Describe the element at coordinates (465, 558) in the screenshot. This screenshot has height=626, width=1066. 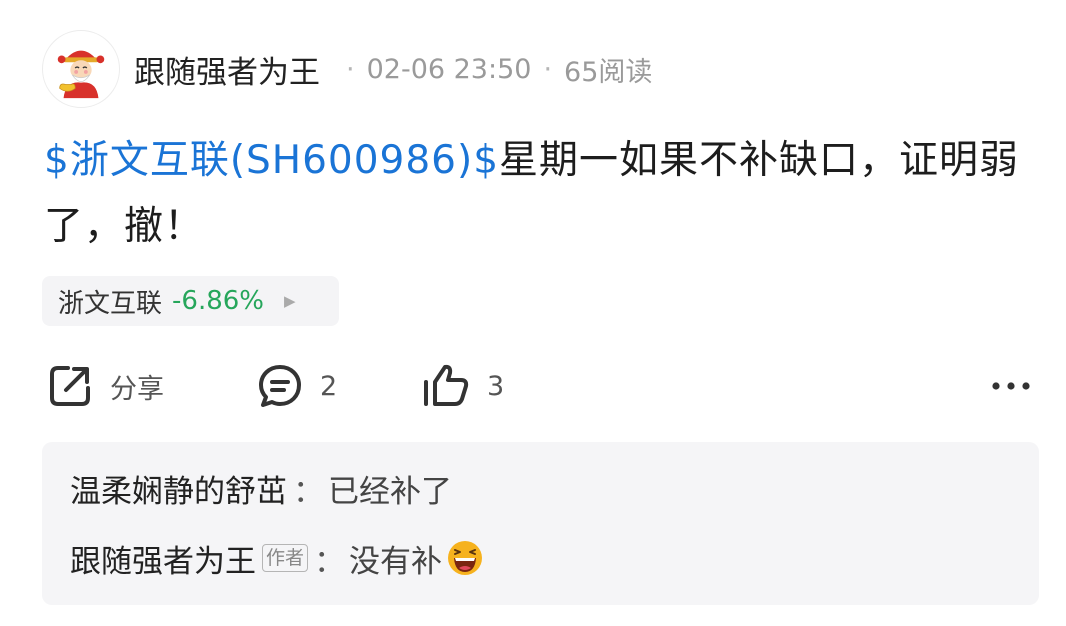
I see `laughing-emoji-icon` at that location.